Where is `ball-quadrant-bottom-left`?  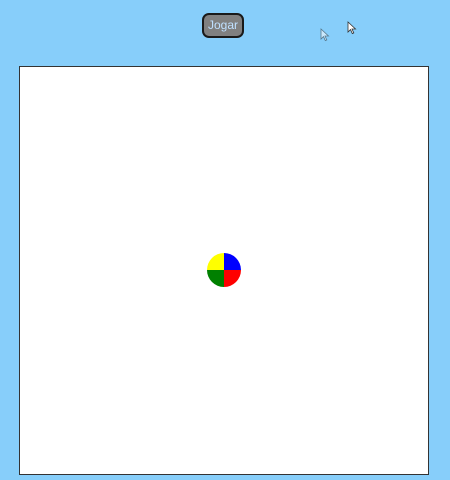
ball-quadrant-bottom-left is located at coordinates (215, 278).